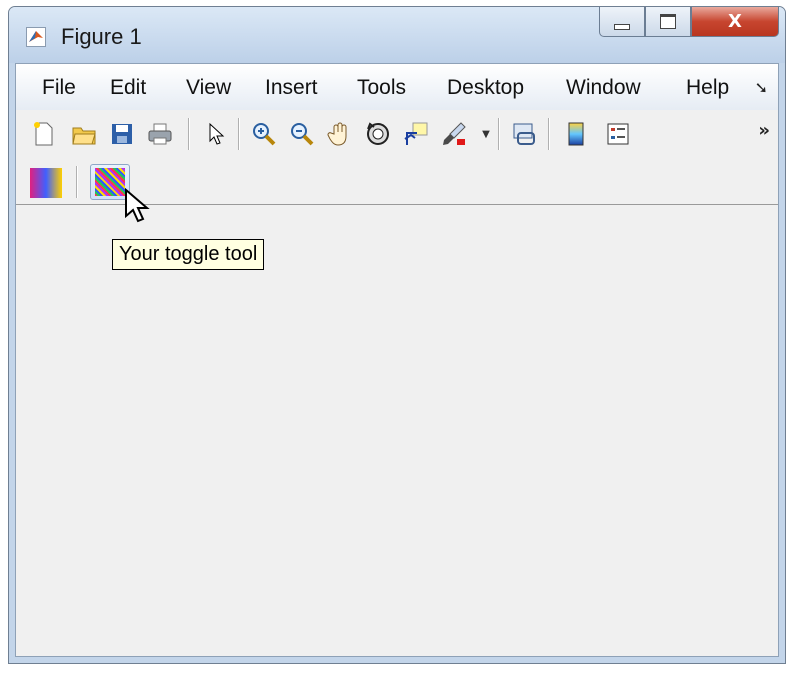 This screenshot has height=673, width=793. Describe the element at coordinates (397, 134) in the screenshot. I see `figure-toolbar: ▼ »` at that location.